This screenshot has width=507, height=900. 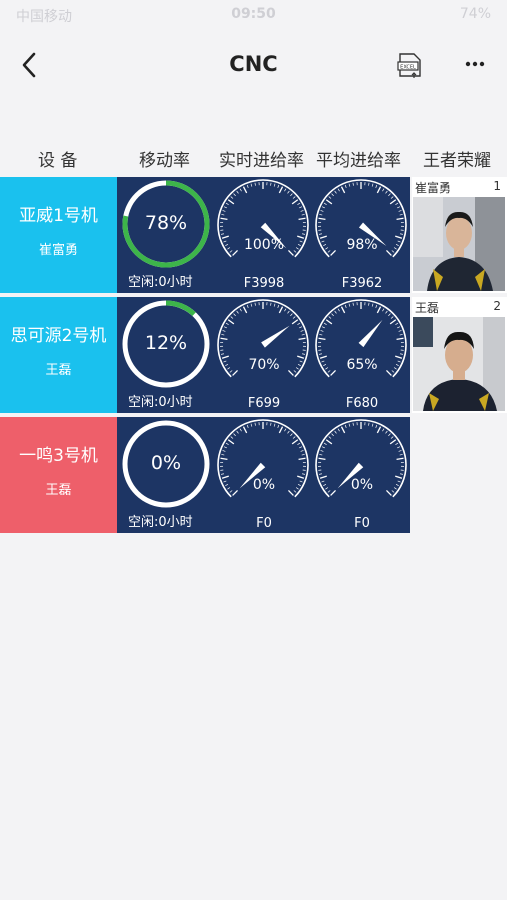 What do you see at coordinates (166, 463) in the screenshot?
I see `utilization-value: 0%` at bounding box center [166, 463].